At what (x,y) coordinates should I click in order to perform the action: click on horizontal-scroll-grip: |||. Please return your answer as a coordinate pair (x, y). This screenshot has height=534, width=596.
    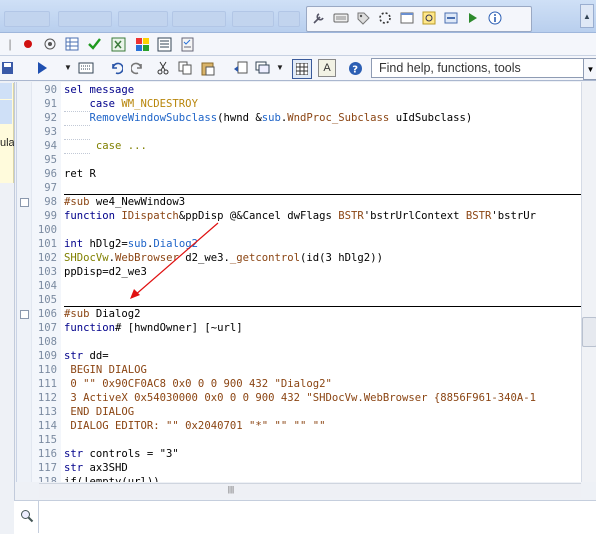
    Looking at the image, I should click on (231, 489).